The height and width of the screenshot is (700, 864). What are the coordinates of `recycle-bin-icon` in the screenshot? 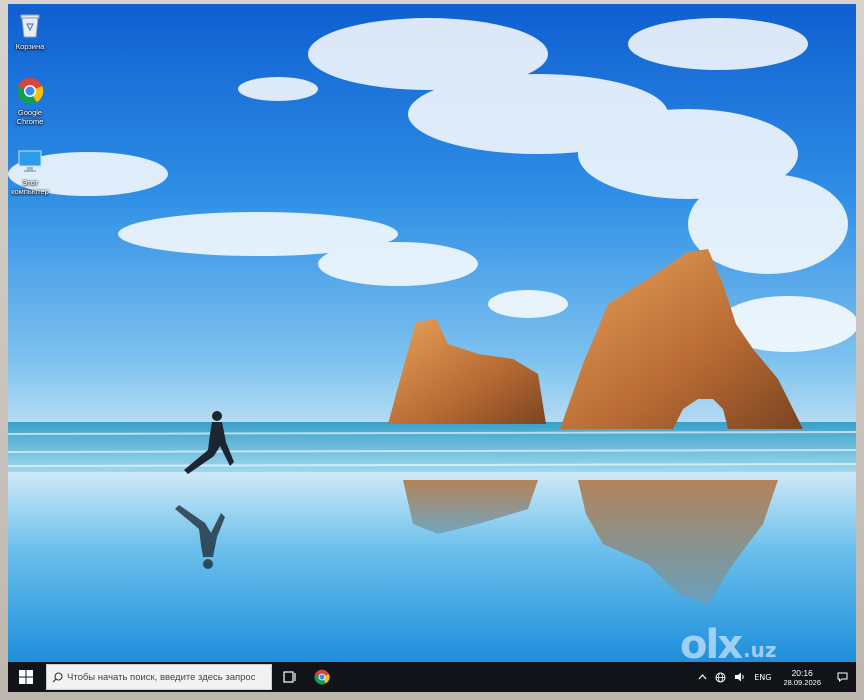 It's located at (30, 25).